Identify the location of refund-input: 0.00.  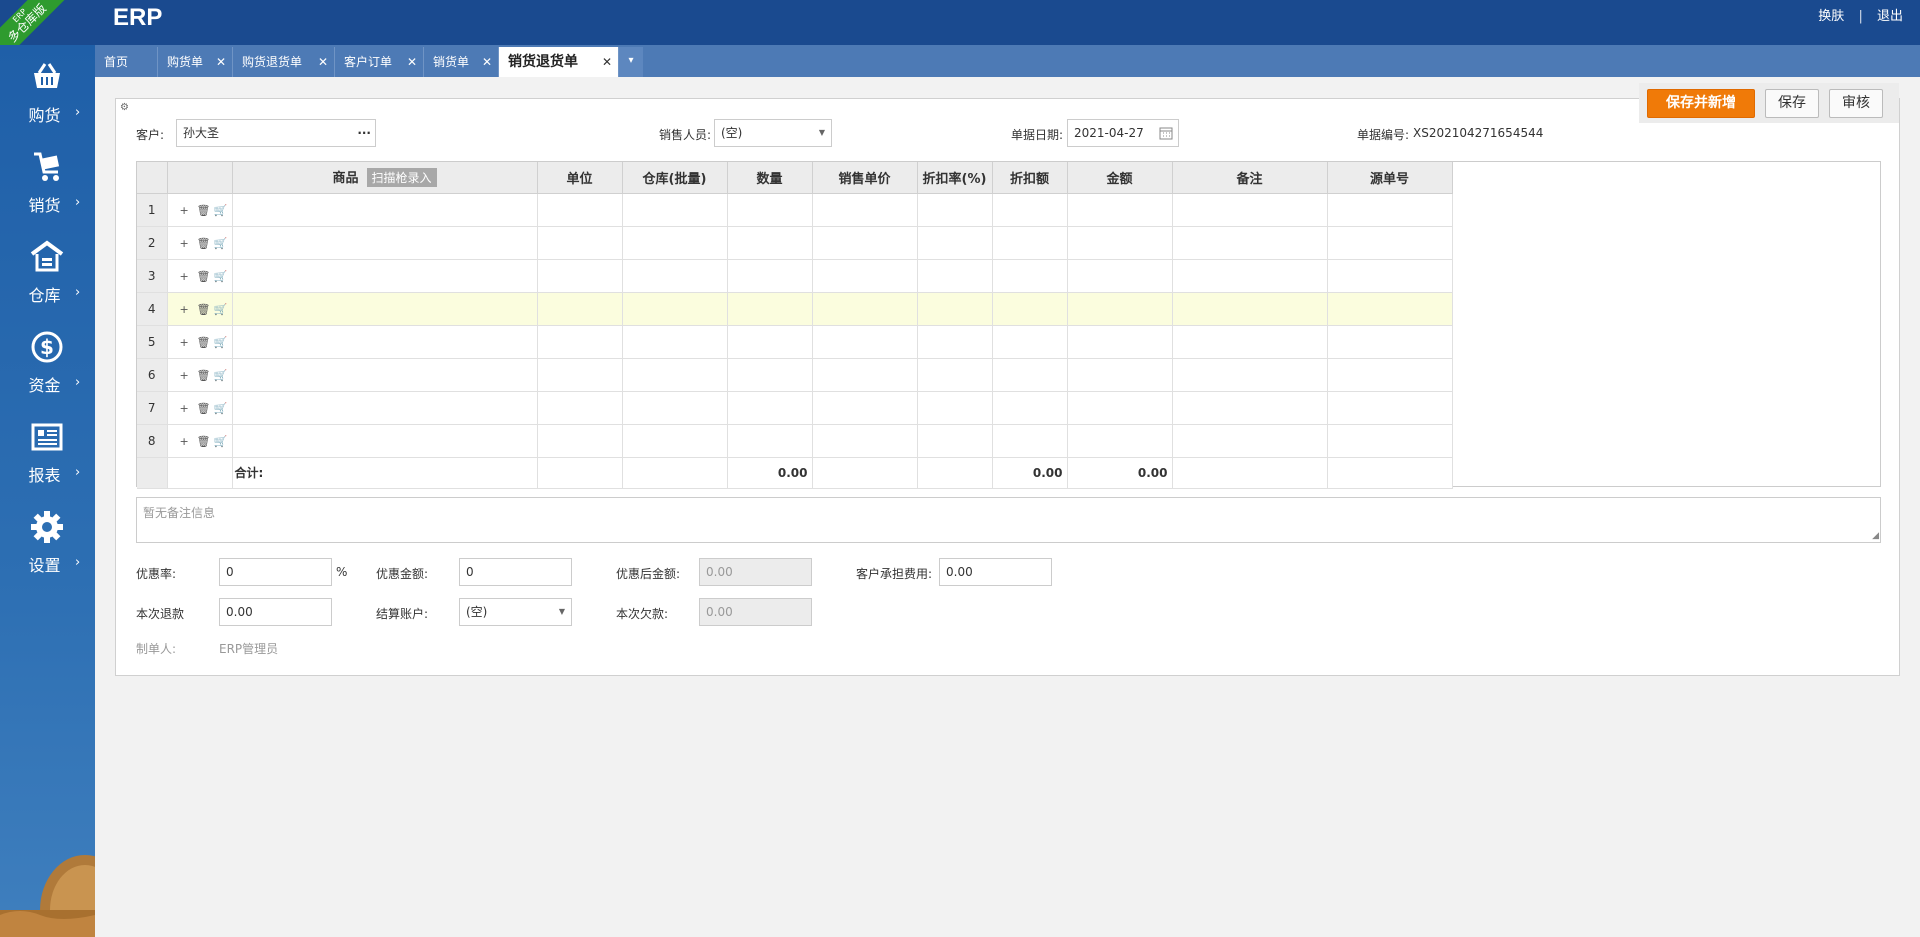
(275, 612).